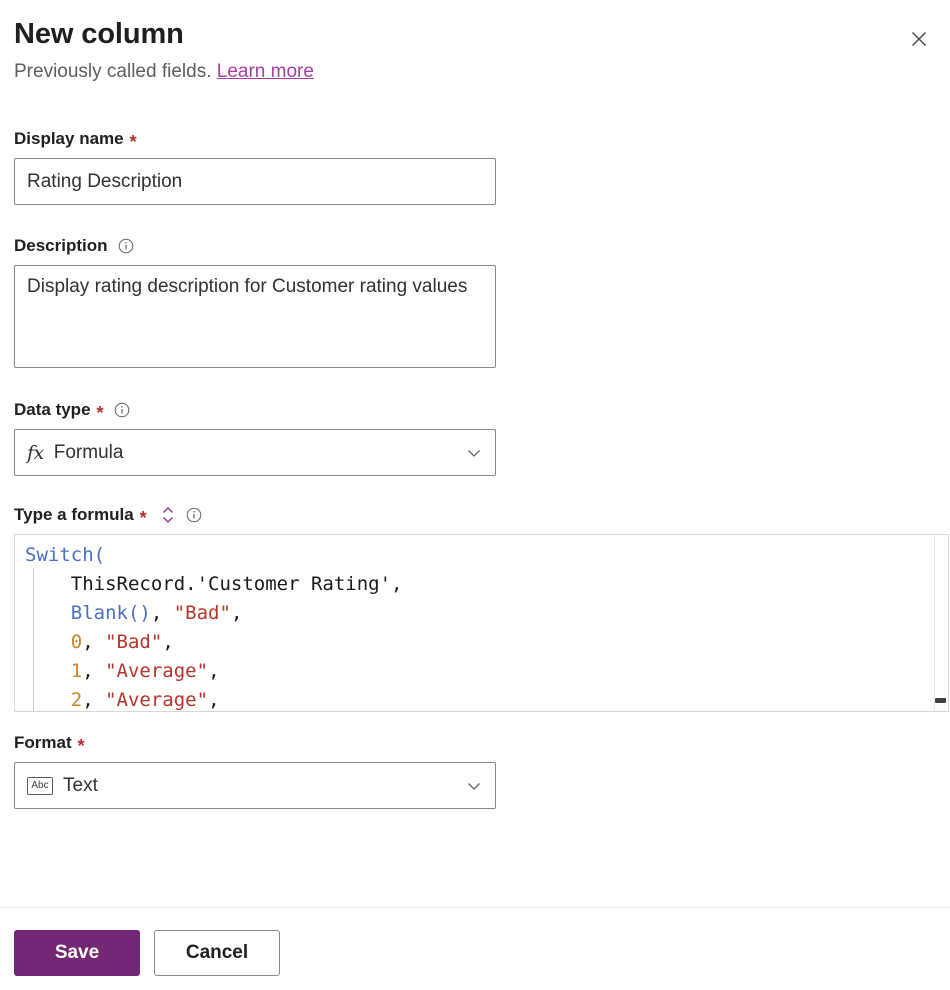  Describe the element at coordinates (69, 138) in the screenshot. I see `display-name-label-text: Display name` at that location.